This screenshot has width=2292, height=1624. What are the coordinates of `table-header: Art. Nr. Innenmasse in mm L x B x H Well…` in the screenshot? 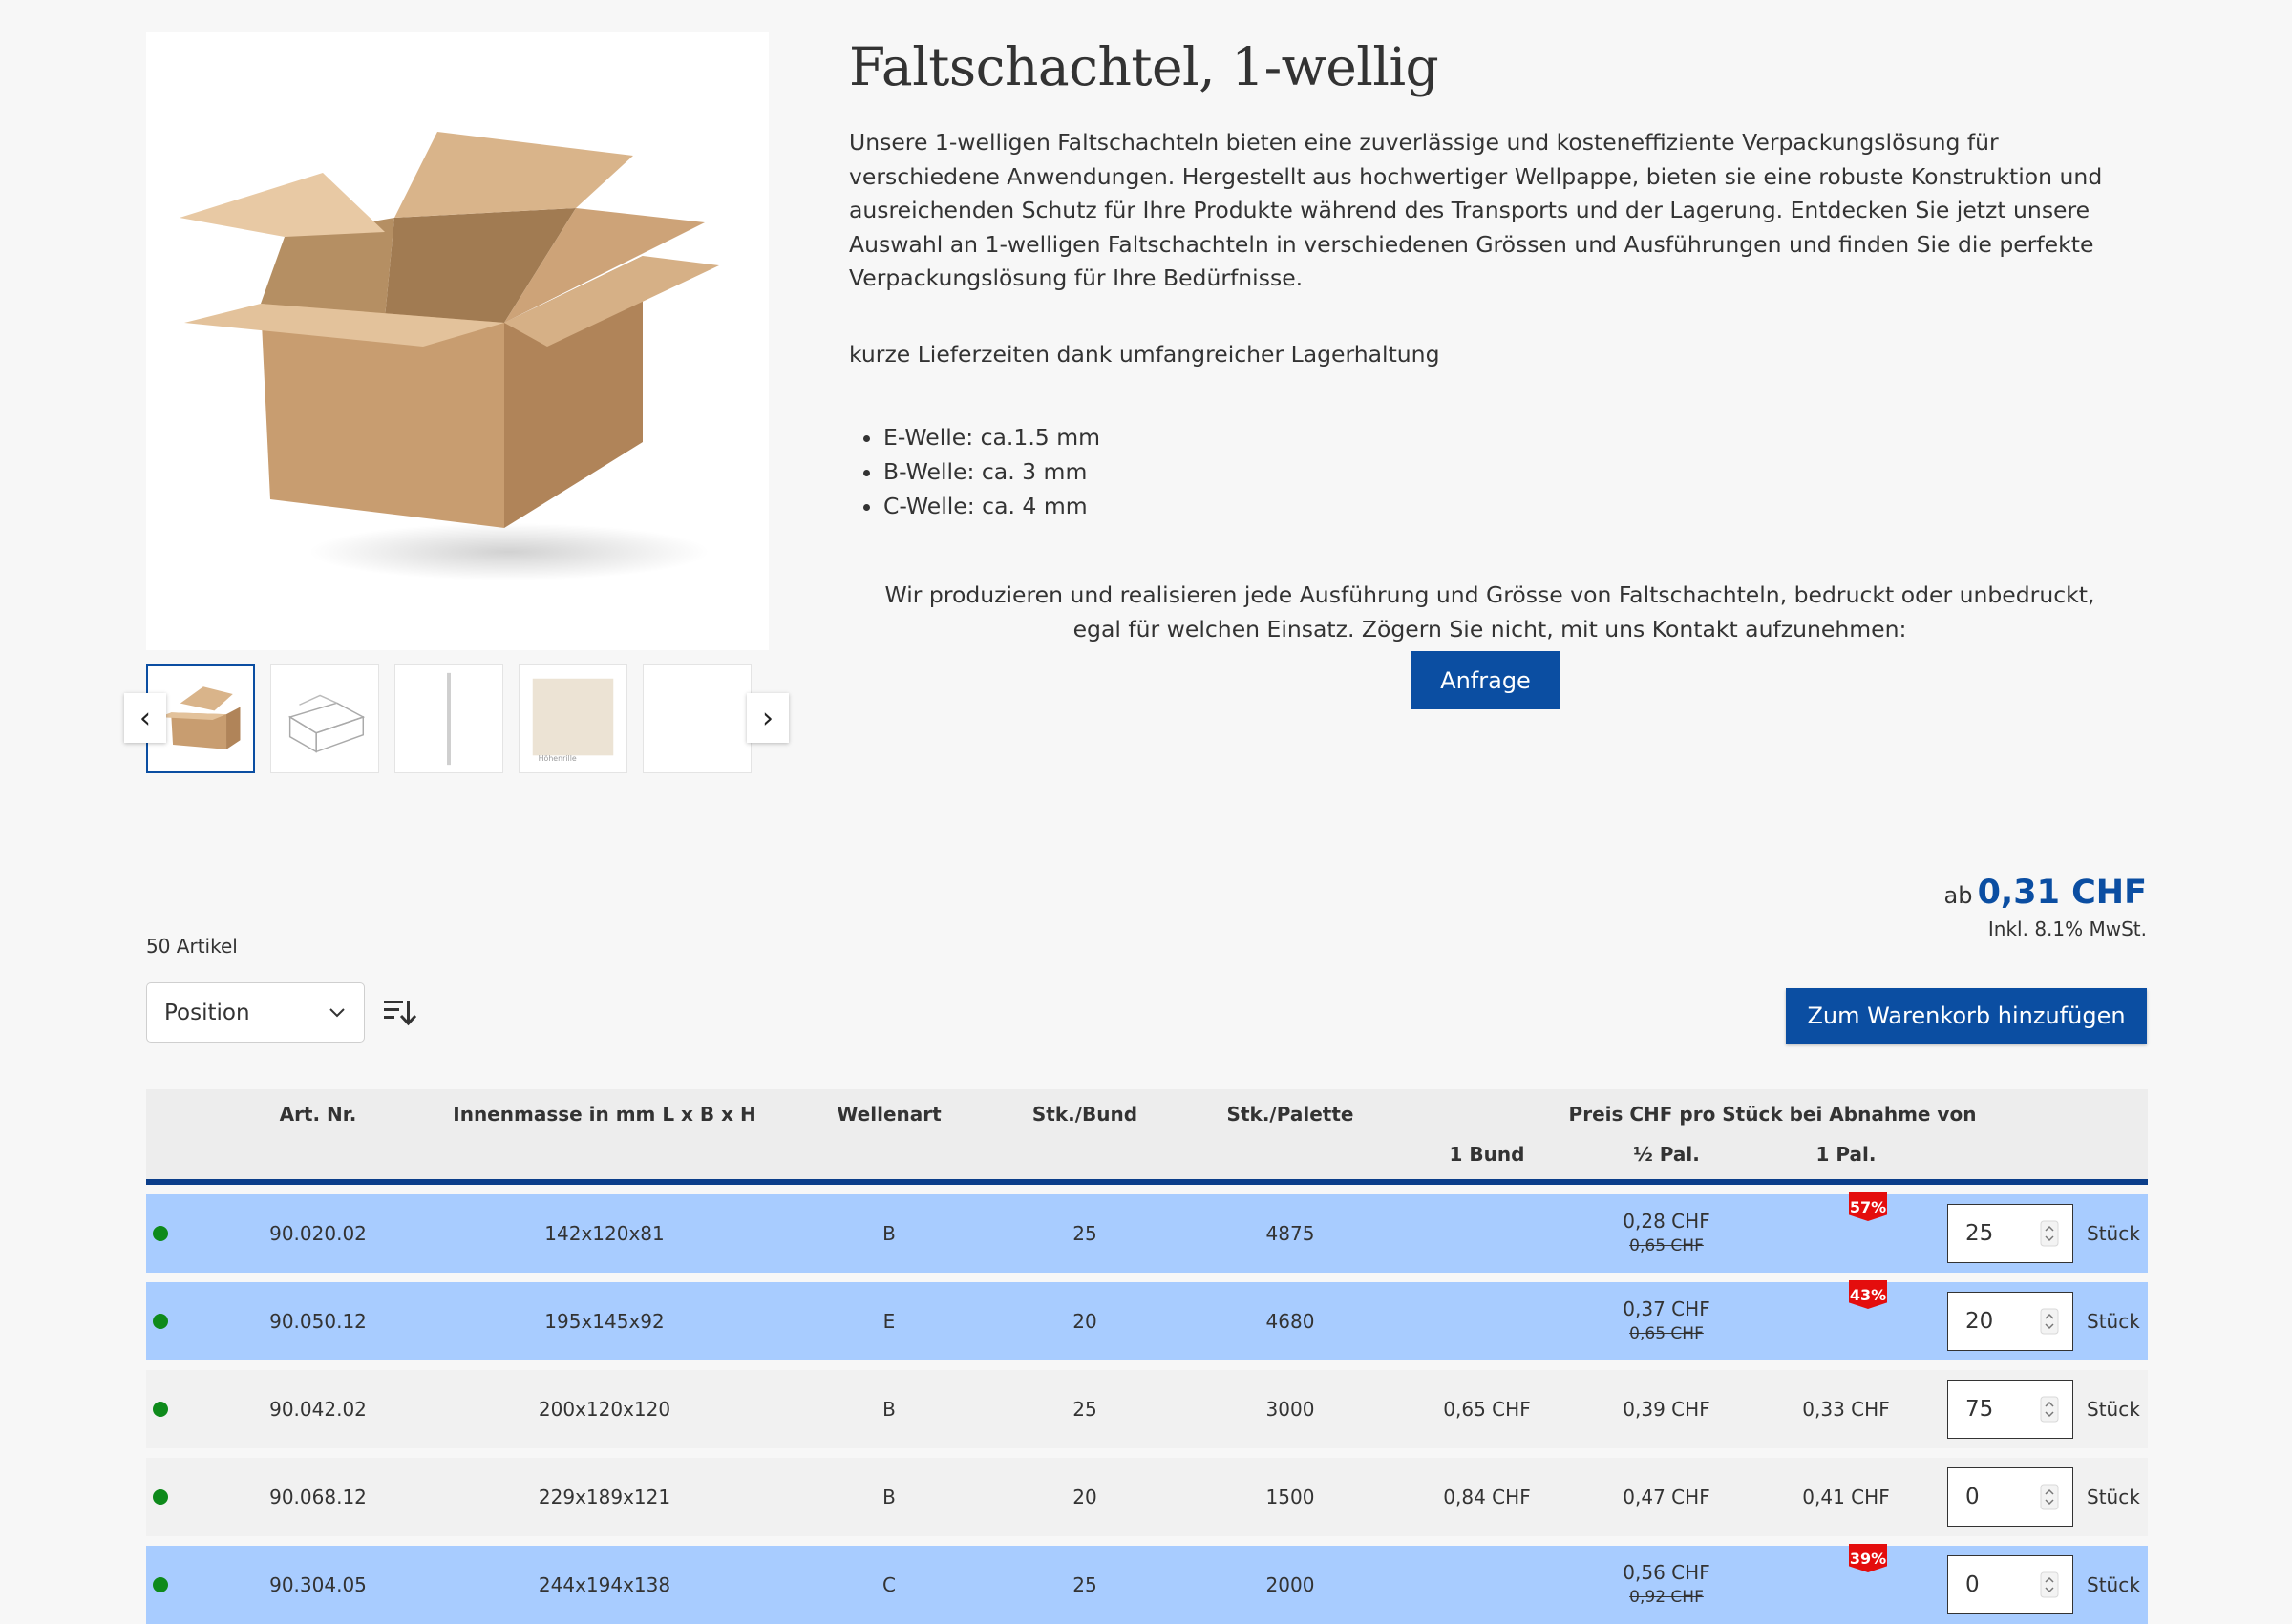 It's located at (1147, 1137).